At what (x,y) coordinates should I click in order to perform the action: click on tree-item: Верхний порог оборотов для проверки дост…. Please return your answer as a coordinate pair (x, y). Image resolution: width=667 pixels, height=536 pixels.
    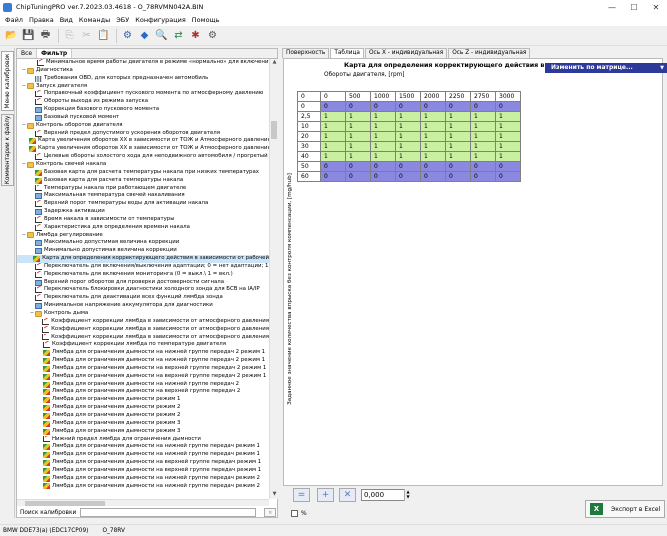
    Looking at the image, I should click on (143, 283).